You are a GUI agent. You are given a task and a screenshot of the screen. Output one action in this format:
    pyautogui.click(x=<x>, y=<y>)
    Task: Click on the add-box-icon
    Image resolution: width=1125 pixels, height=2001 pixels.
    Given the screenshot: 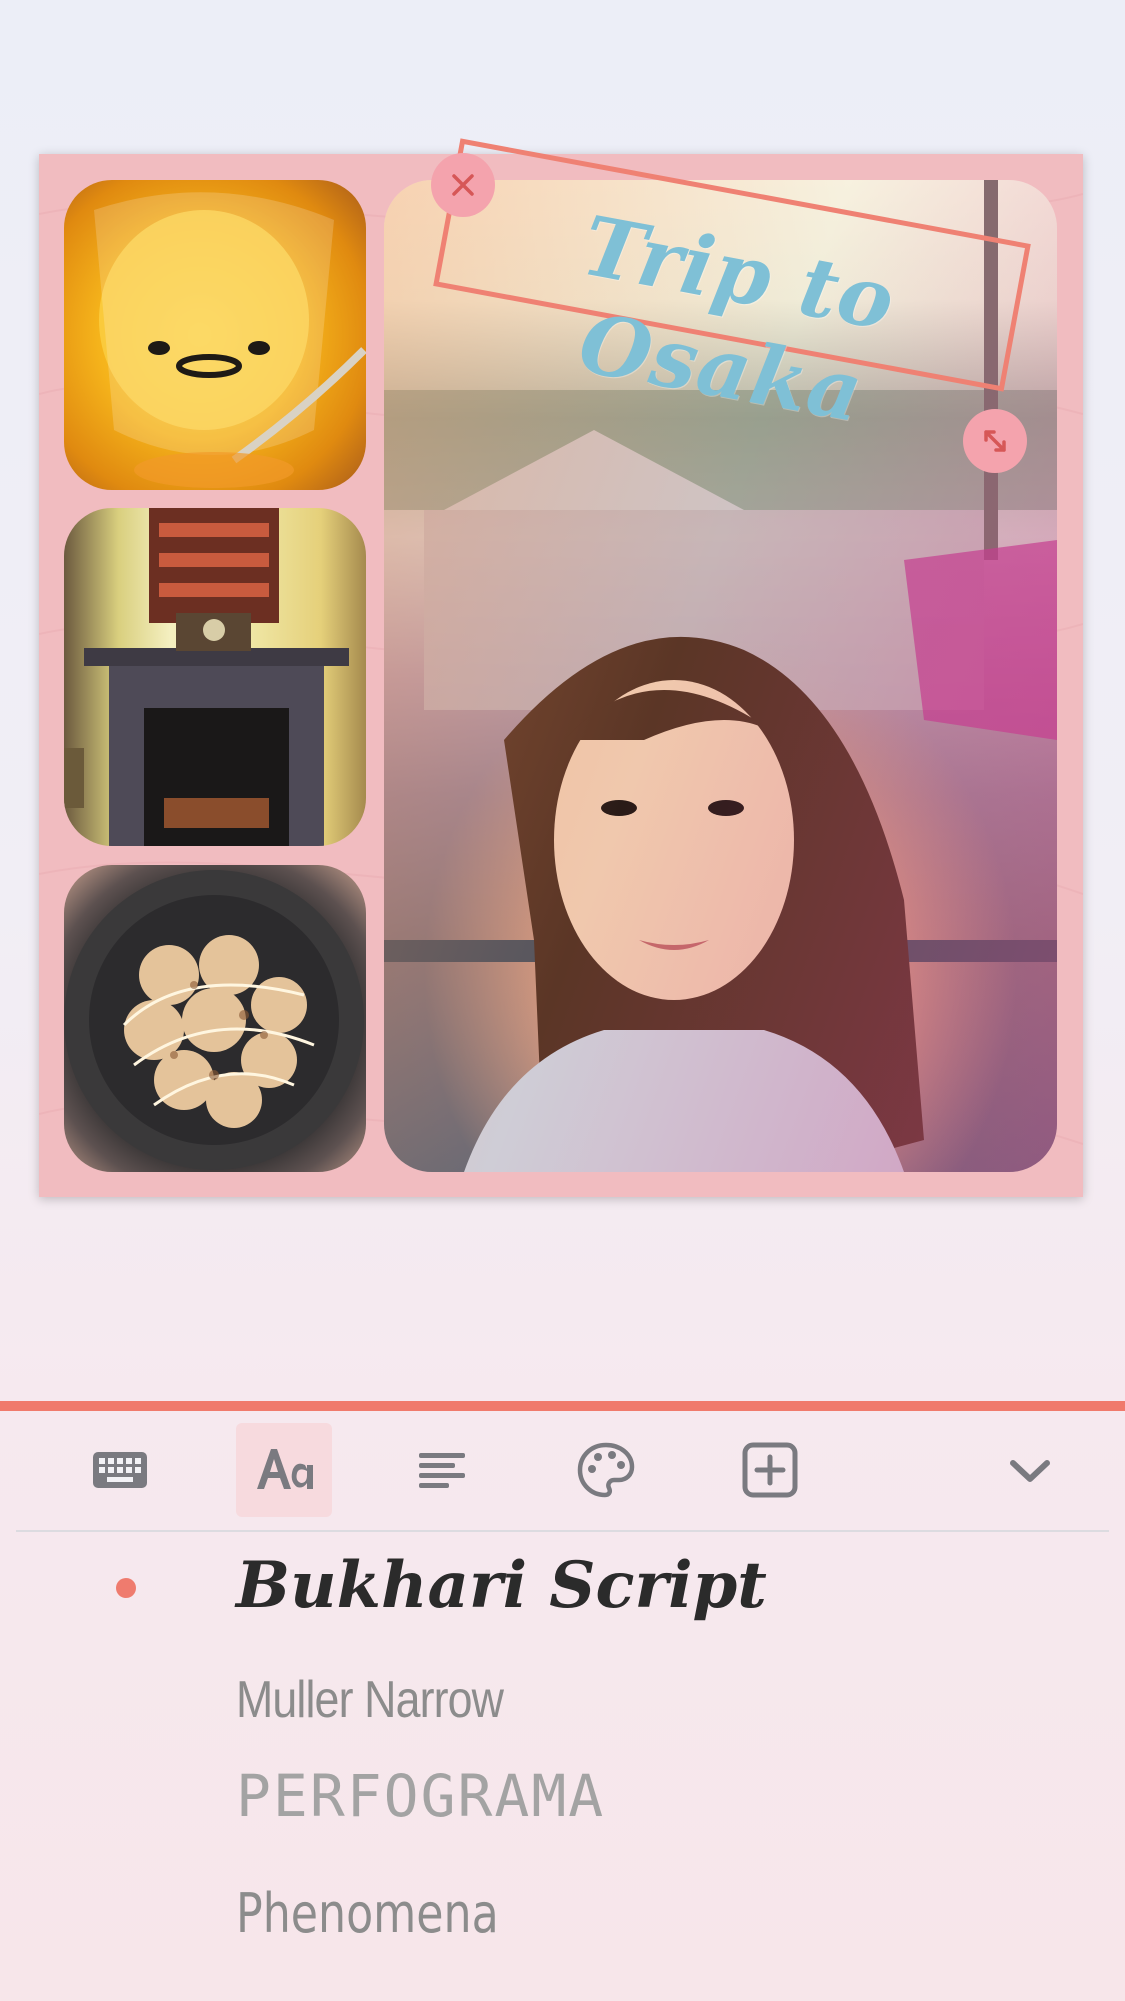 What is the action you would take?
    pyautogui.click(x=770, y=1470)
    